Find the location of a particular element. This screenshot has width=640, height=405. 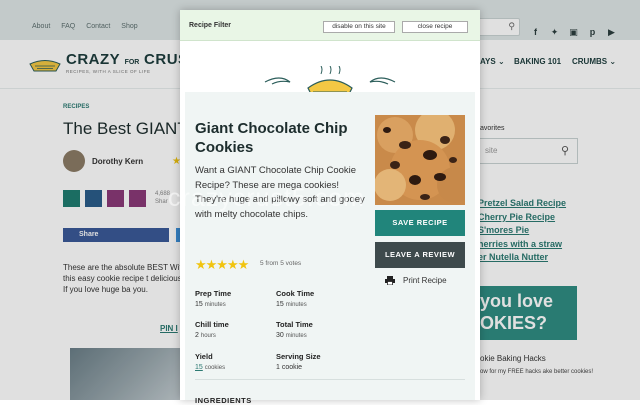

prep-time: Prep Time 15 minutes is located at coordinates (213, 298).